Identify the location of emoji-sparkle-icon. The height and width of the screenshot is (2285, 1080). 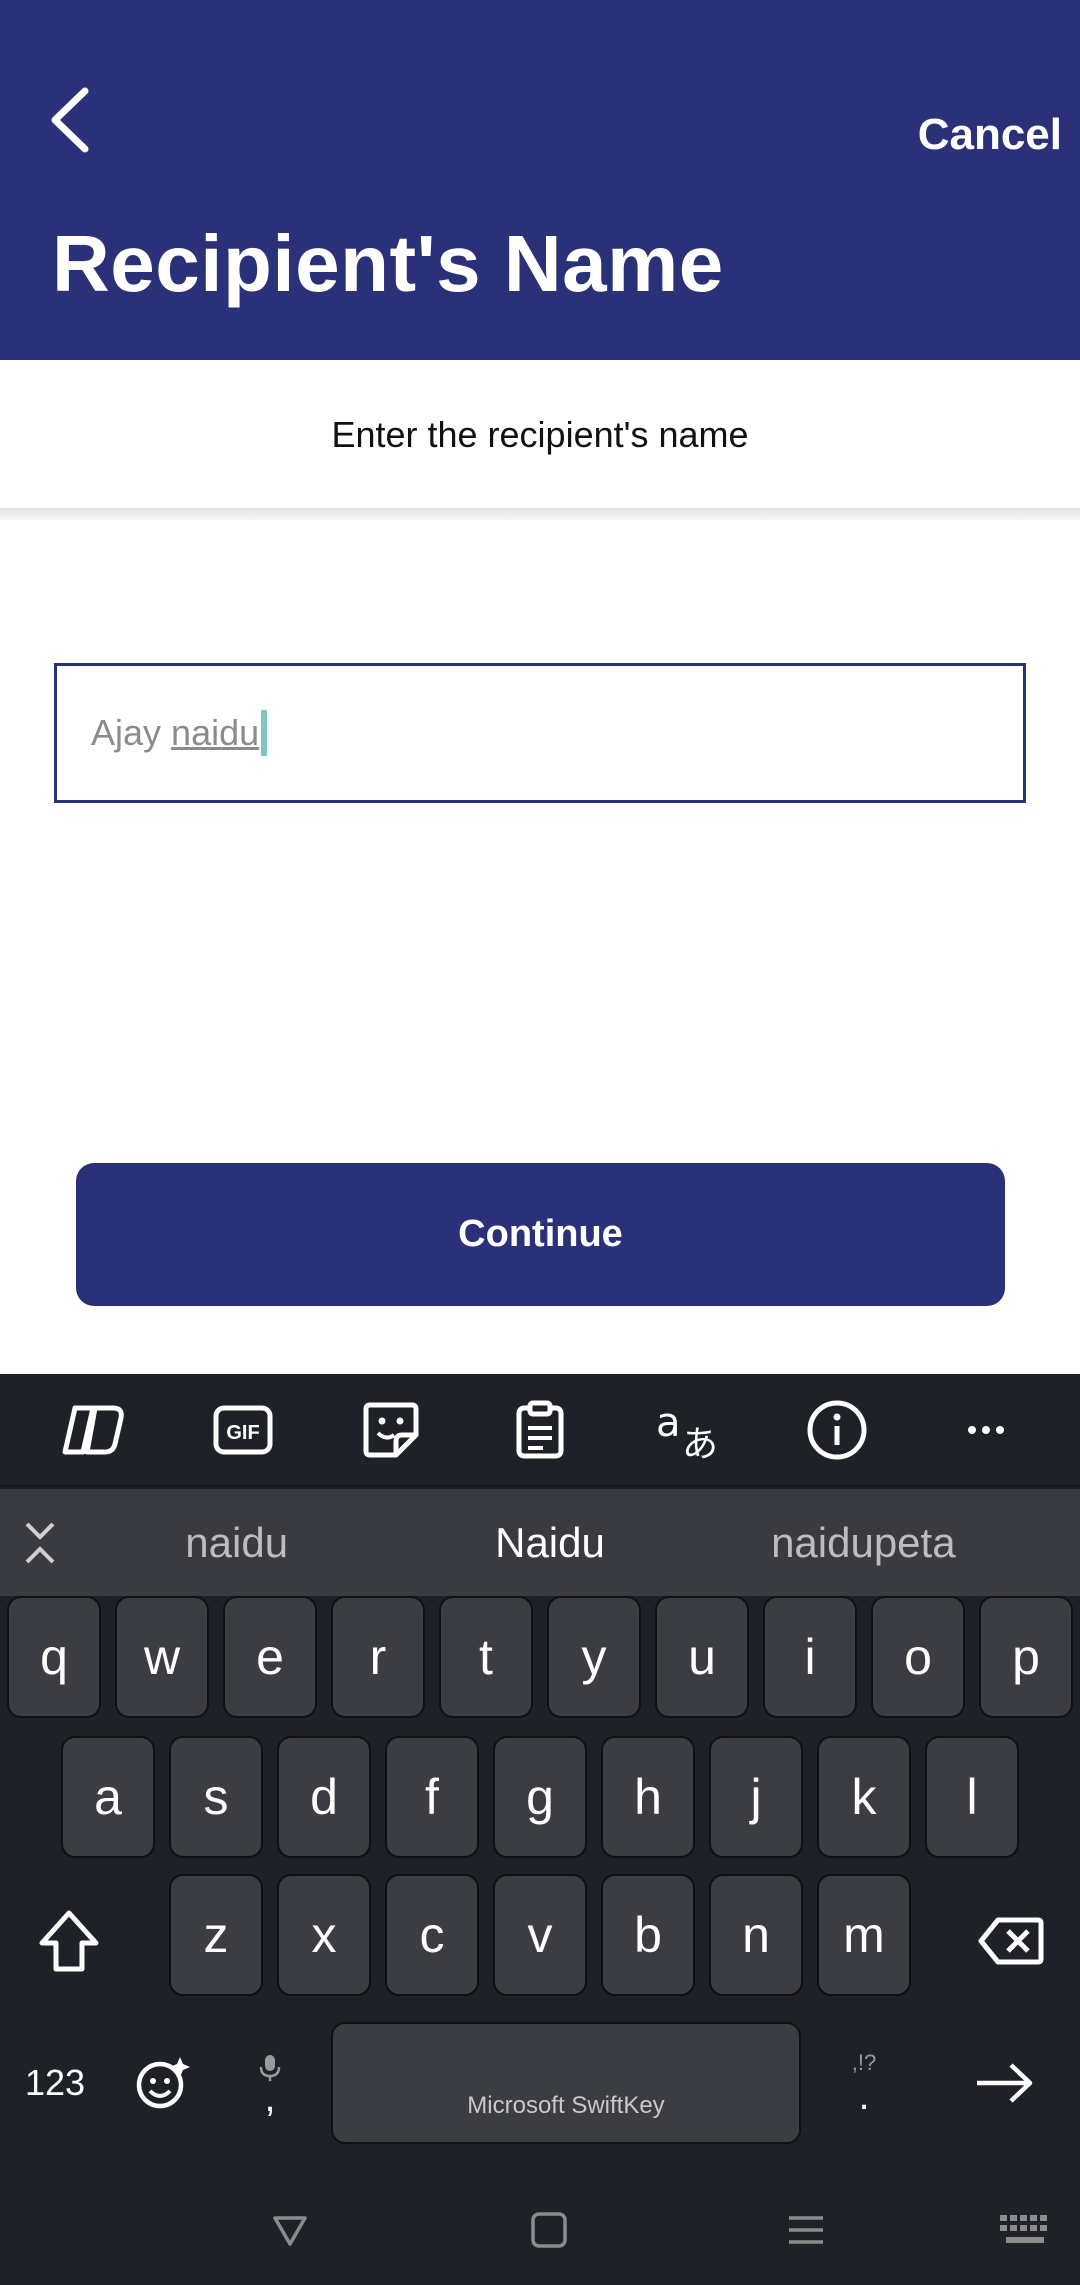
(163, 2083).